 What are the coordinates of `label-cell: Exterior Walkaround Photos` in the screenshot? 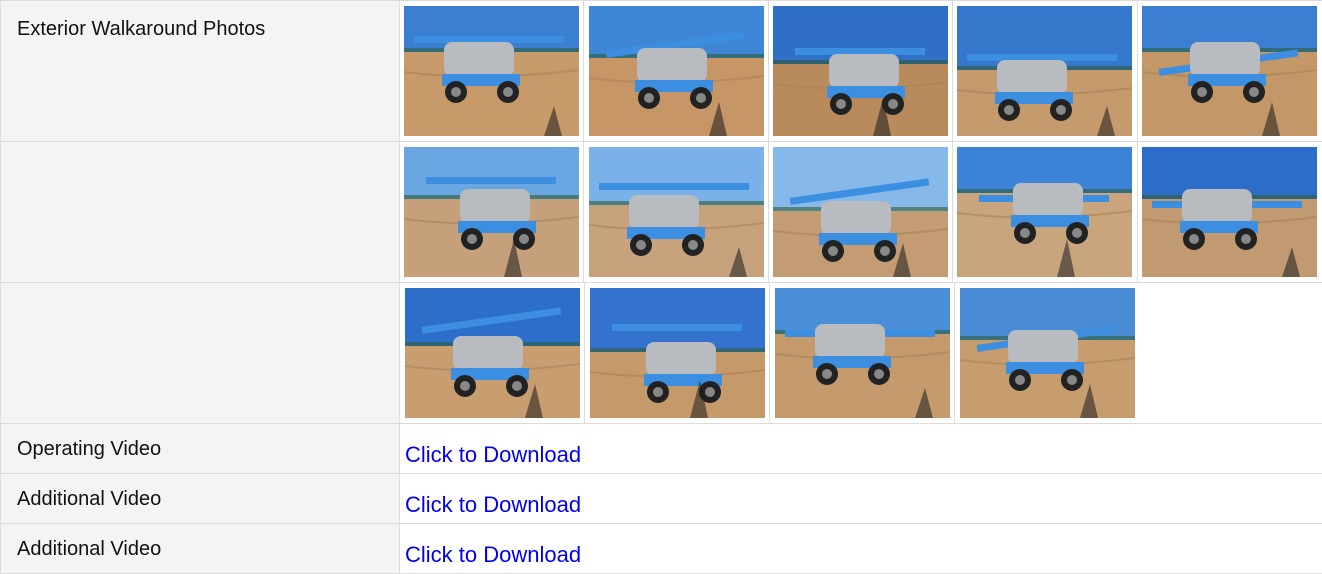 It's located at (200, 71).